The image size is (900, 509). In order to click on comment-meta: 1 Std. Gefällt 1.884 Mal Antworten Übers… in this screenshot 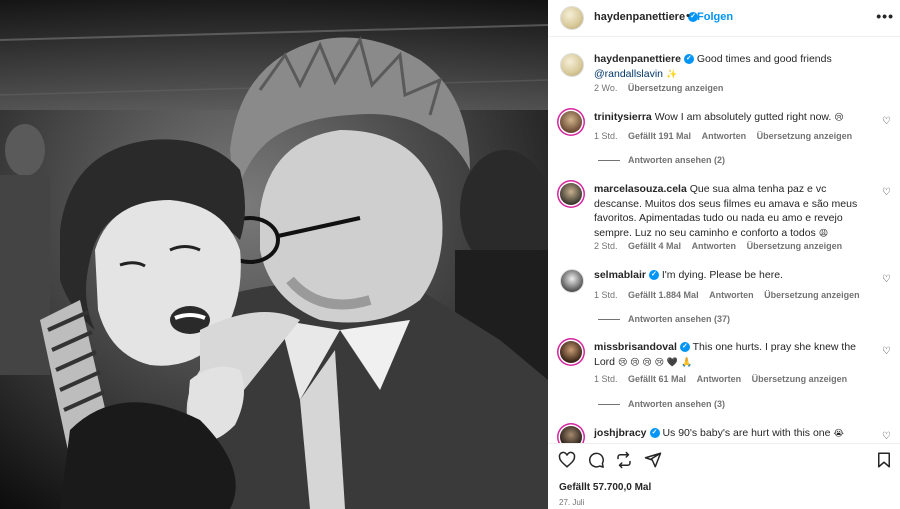, I will do `click(731, 295)`.